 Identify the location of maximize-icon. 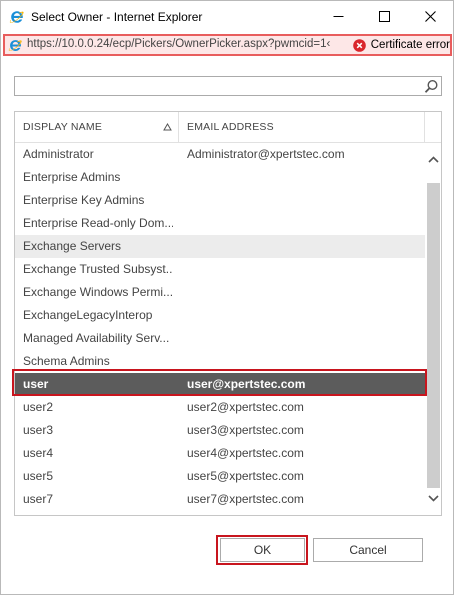
(384, 16).